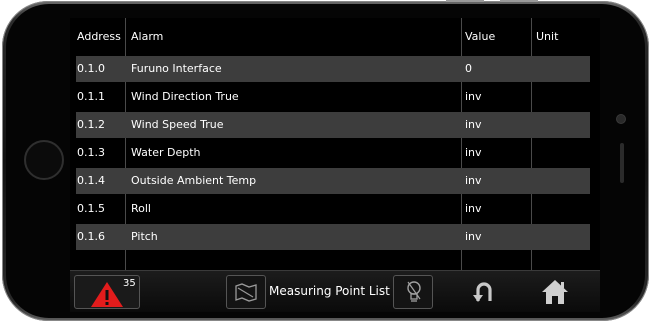  Describe the element at coordinates (621, 119) in the screenshot. I see `phone-camera` at that location.